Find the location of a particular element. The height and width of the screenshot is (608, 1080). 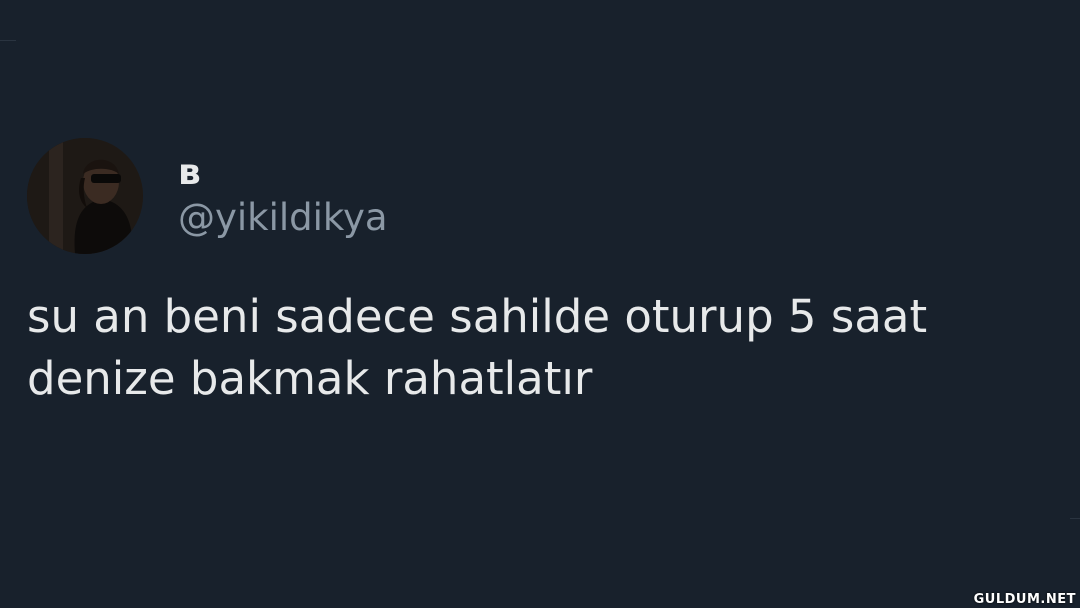

avatar is located at coordinates (85, 196).